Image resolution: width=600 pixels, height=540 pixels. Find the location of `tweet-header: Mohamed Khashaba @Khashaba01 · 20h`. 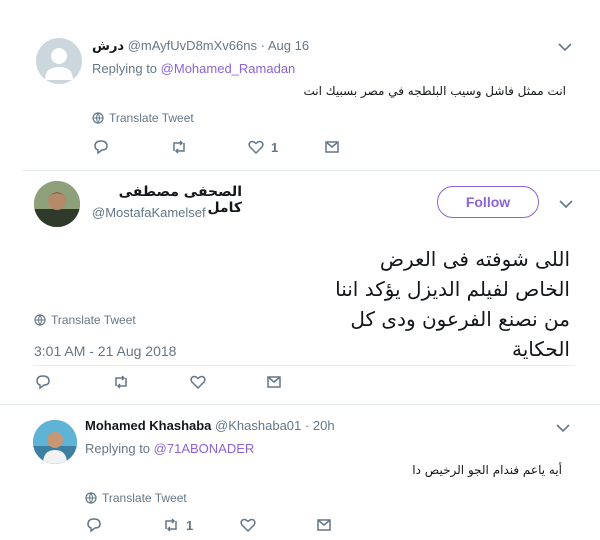

tweet-header: Mohamed Khashaba @Khashaba01 · 20h is located at coordinates (210, 425).